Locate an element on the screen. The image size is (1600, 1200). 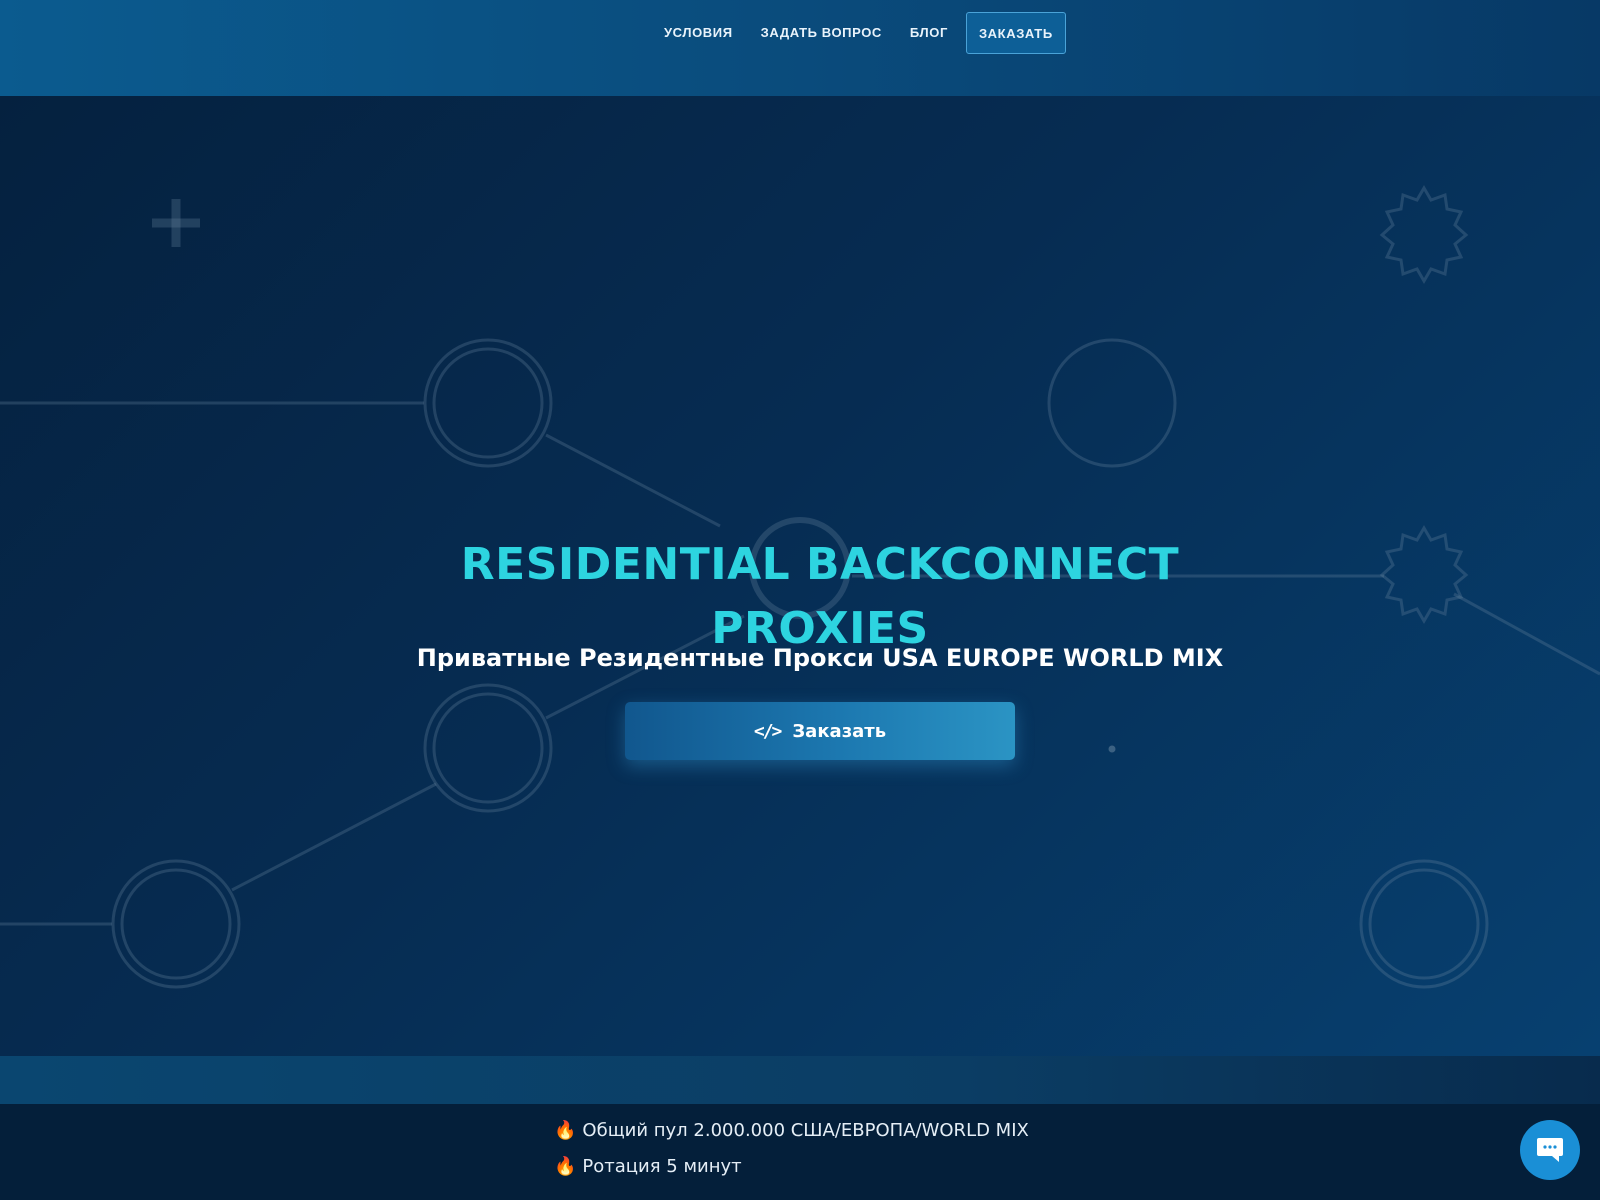
feature-item: 🔥 Ротация 5 минут is located at coordinates (648, 1166).